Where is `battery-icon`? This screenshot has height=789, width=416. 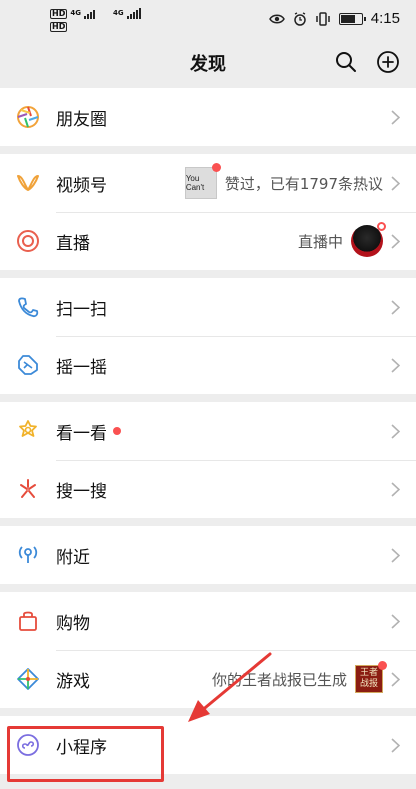
battery-icon is located at coordinates (352, 18).